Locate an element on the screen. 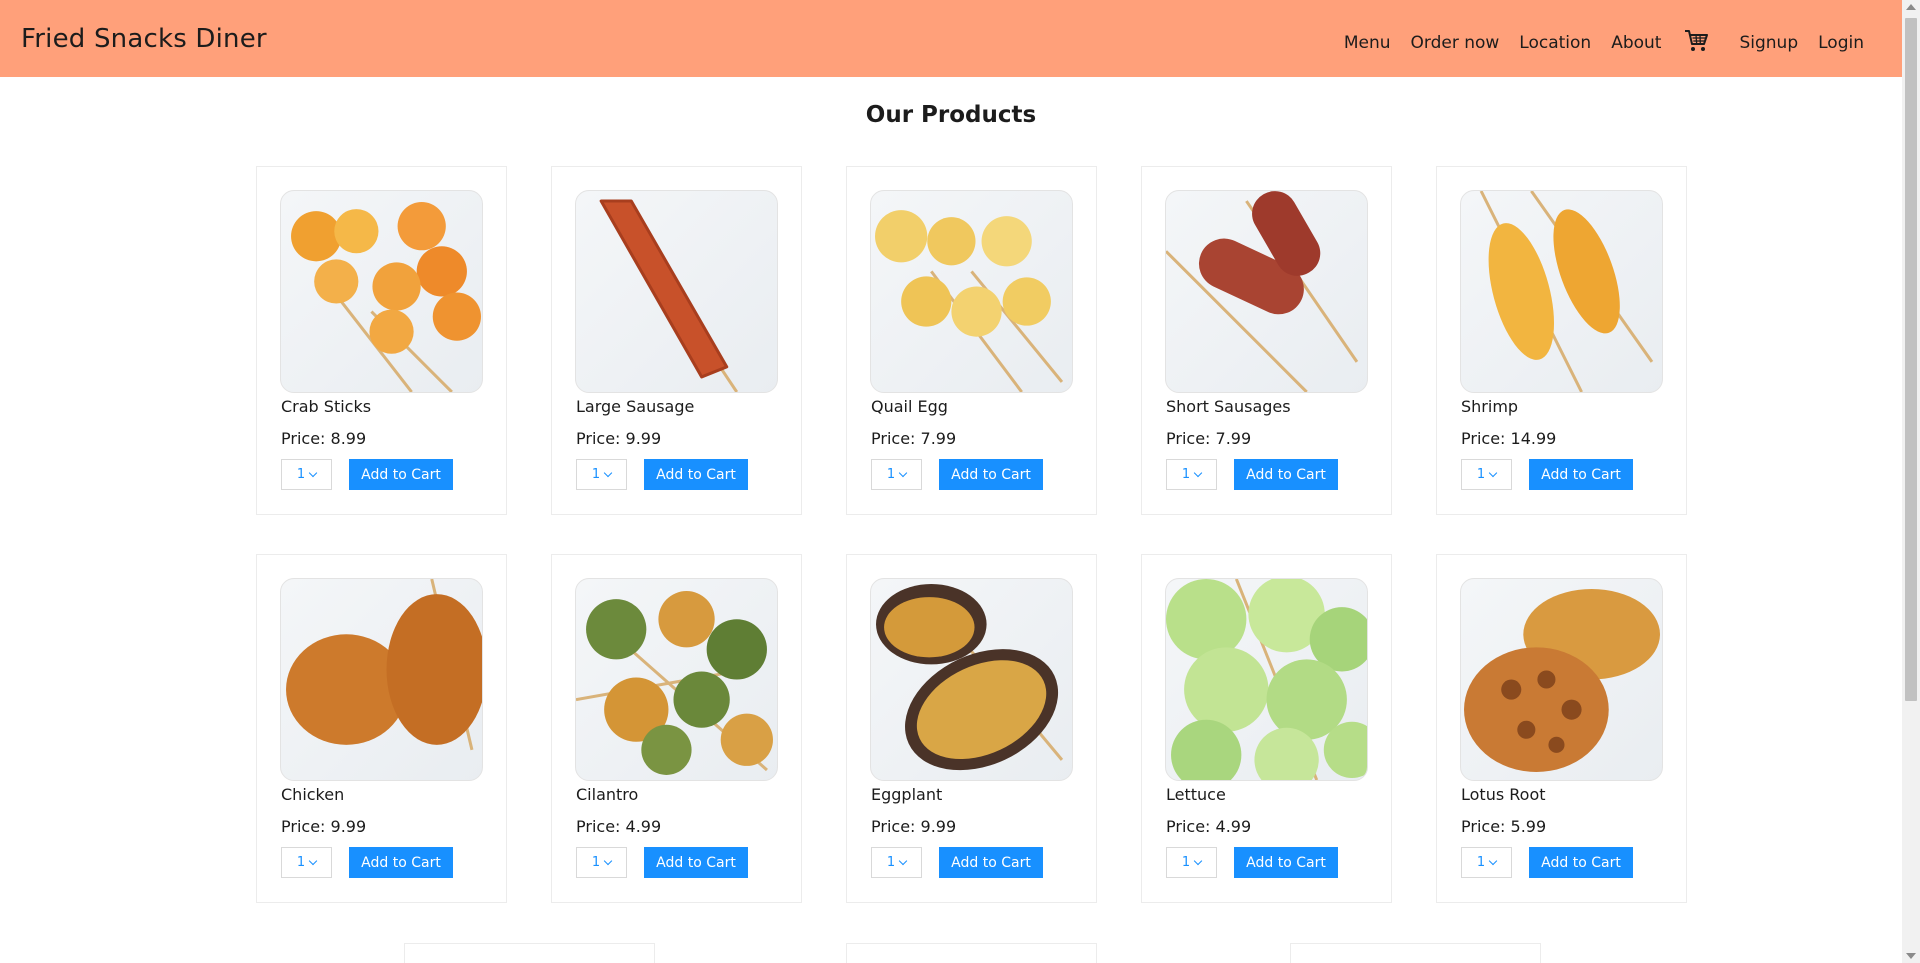 The width and height of the screenshot is (1920, 963). product-card: Chicken Price: 9.99 1 Add to Cart is located at coordinates (381, 728).